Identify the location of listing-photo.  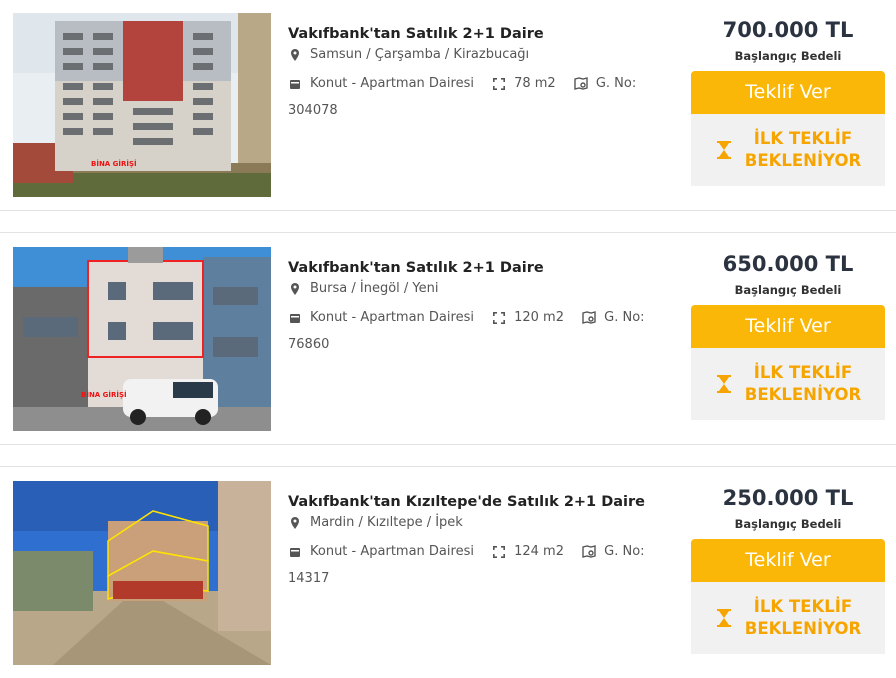
(142, 573).